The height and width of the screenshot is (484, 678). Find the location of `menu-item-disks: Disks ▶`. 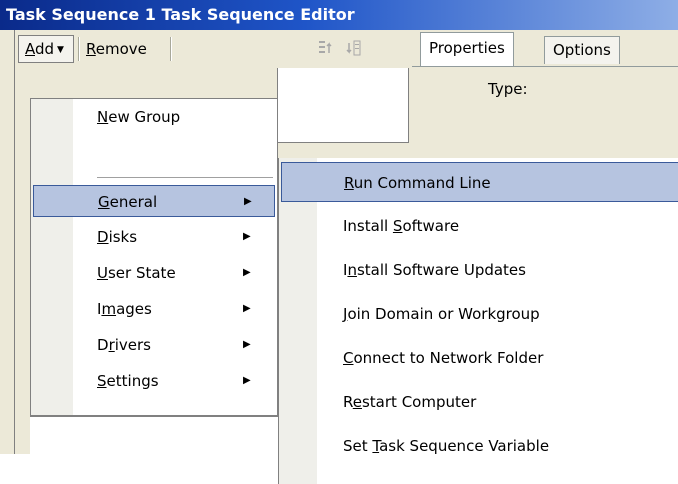

menu-item-disks: Disks ▶ is located at coordinates (154, 237).